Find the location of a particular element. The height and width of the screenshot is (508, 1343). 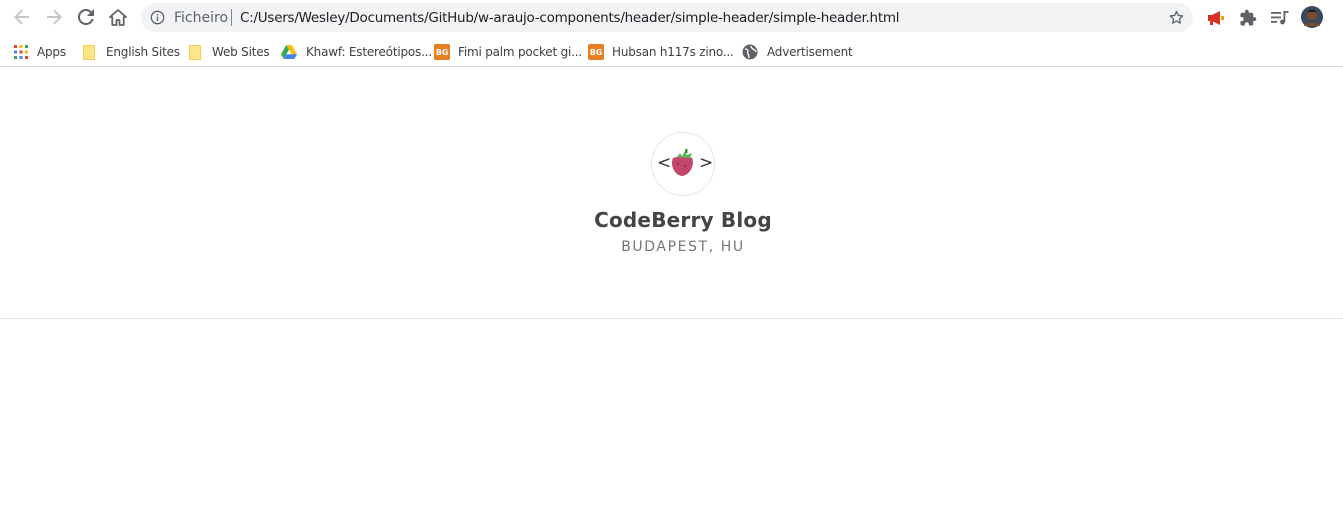

media-queue-icon is located at coordinates (1280, 18).